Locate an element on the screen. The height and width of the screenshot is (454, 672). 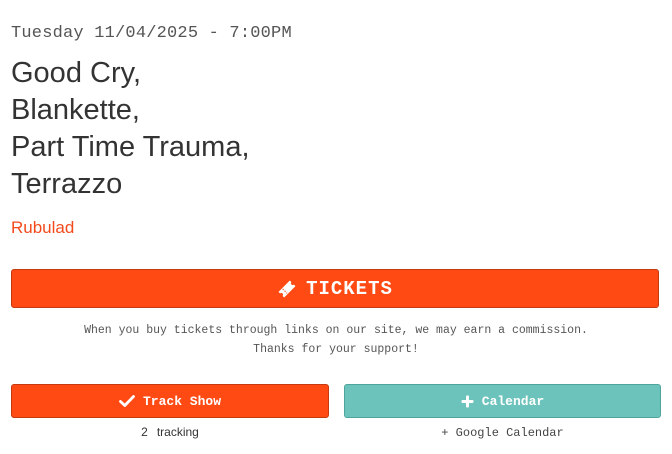
google-calendar-link: + Google Calendar is located at coordinates (502, 433).